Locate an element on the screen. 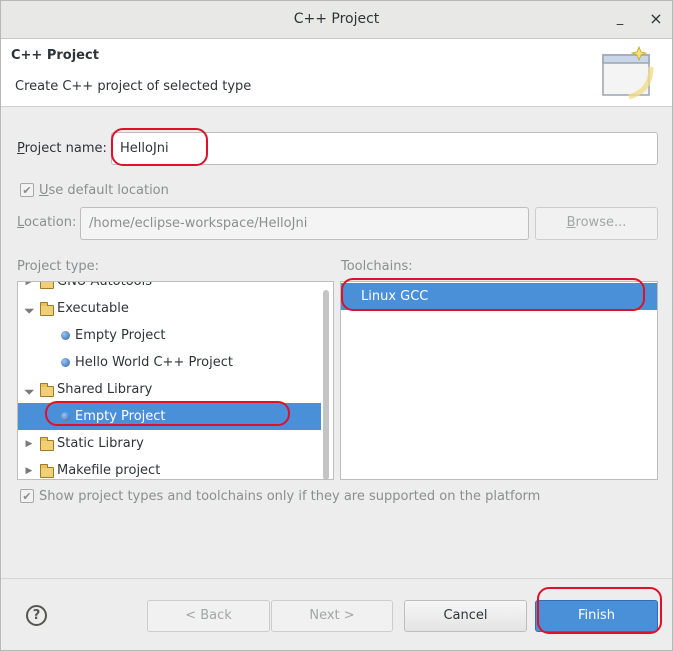 Image resolution: width=673 pixels, height=651 pixels. use-default-location-checkbox: ✔ is located at coordinates (27, 190).